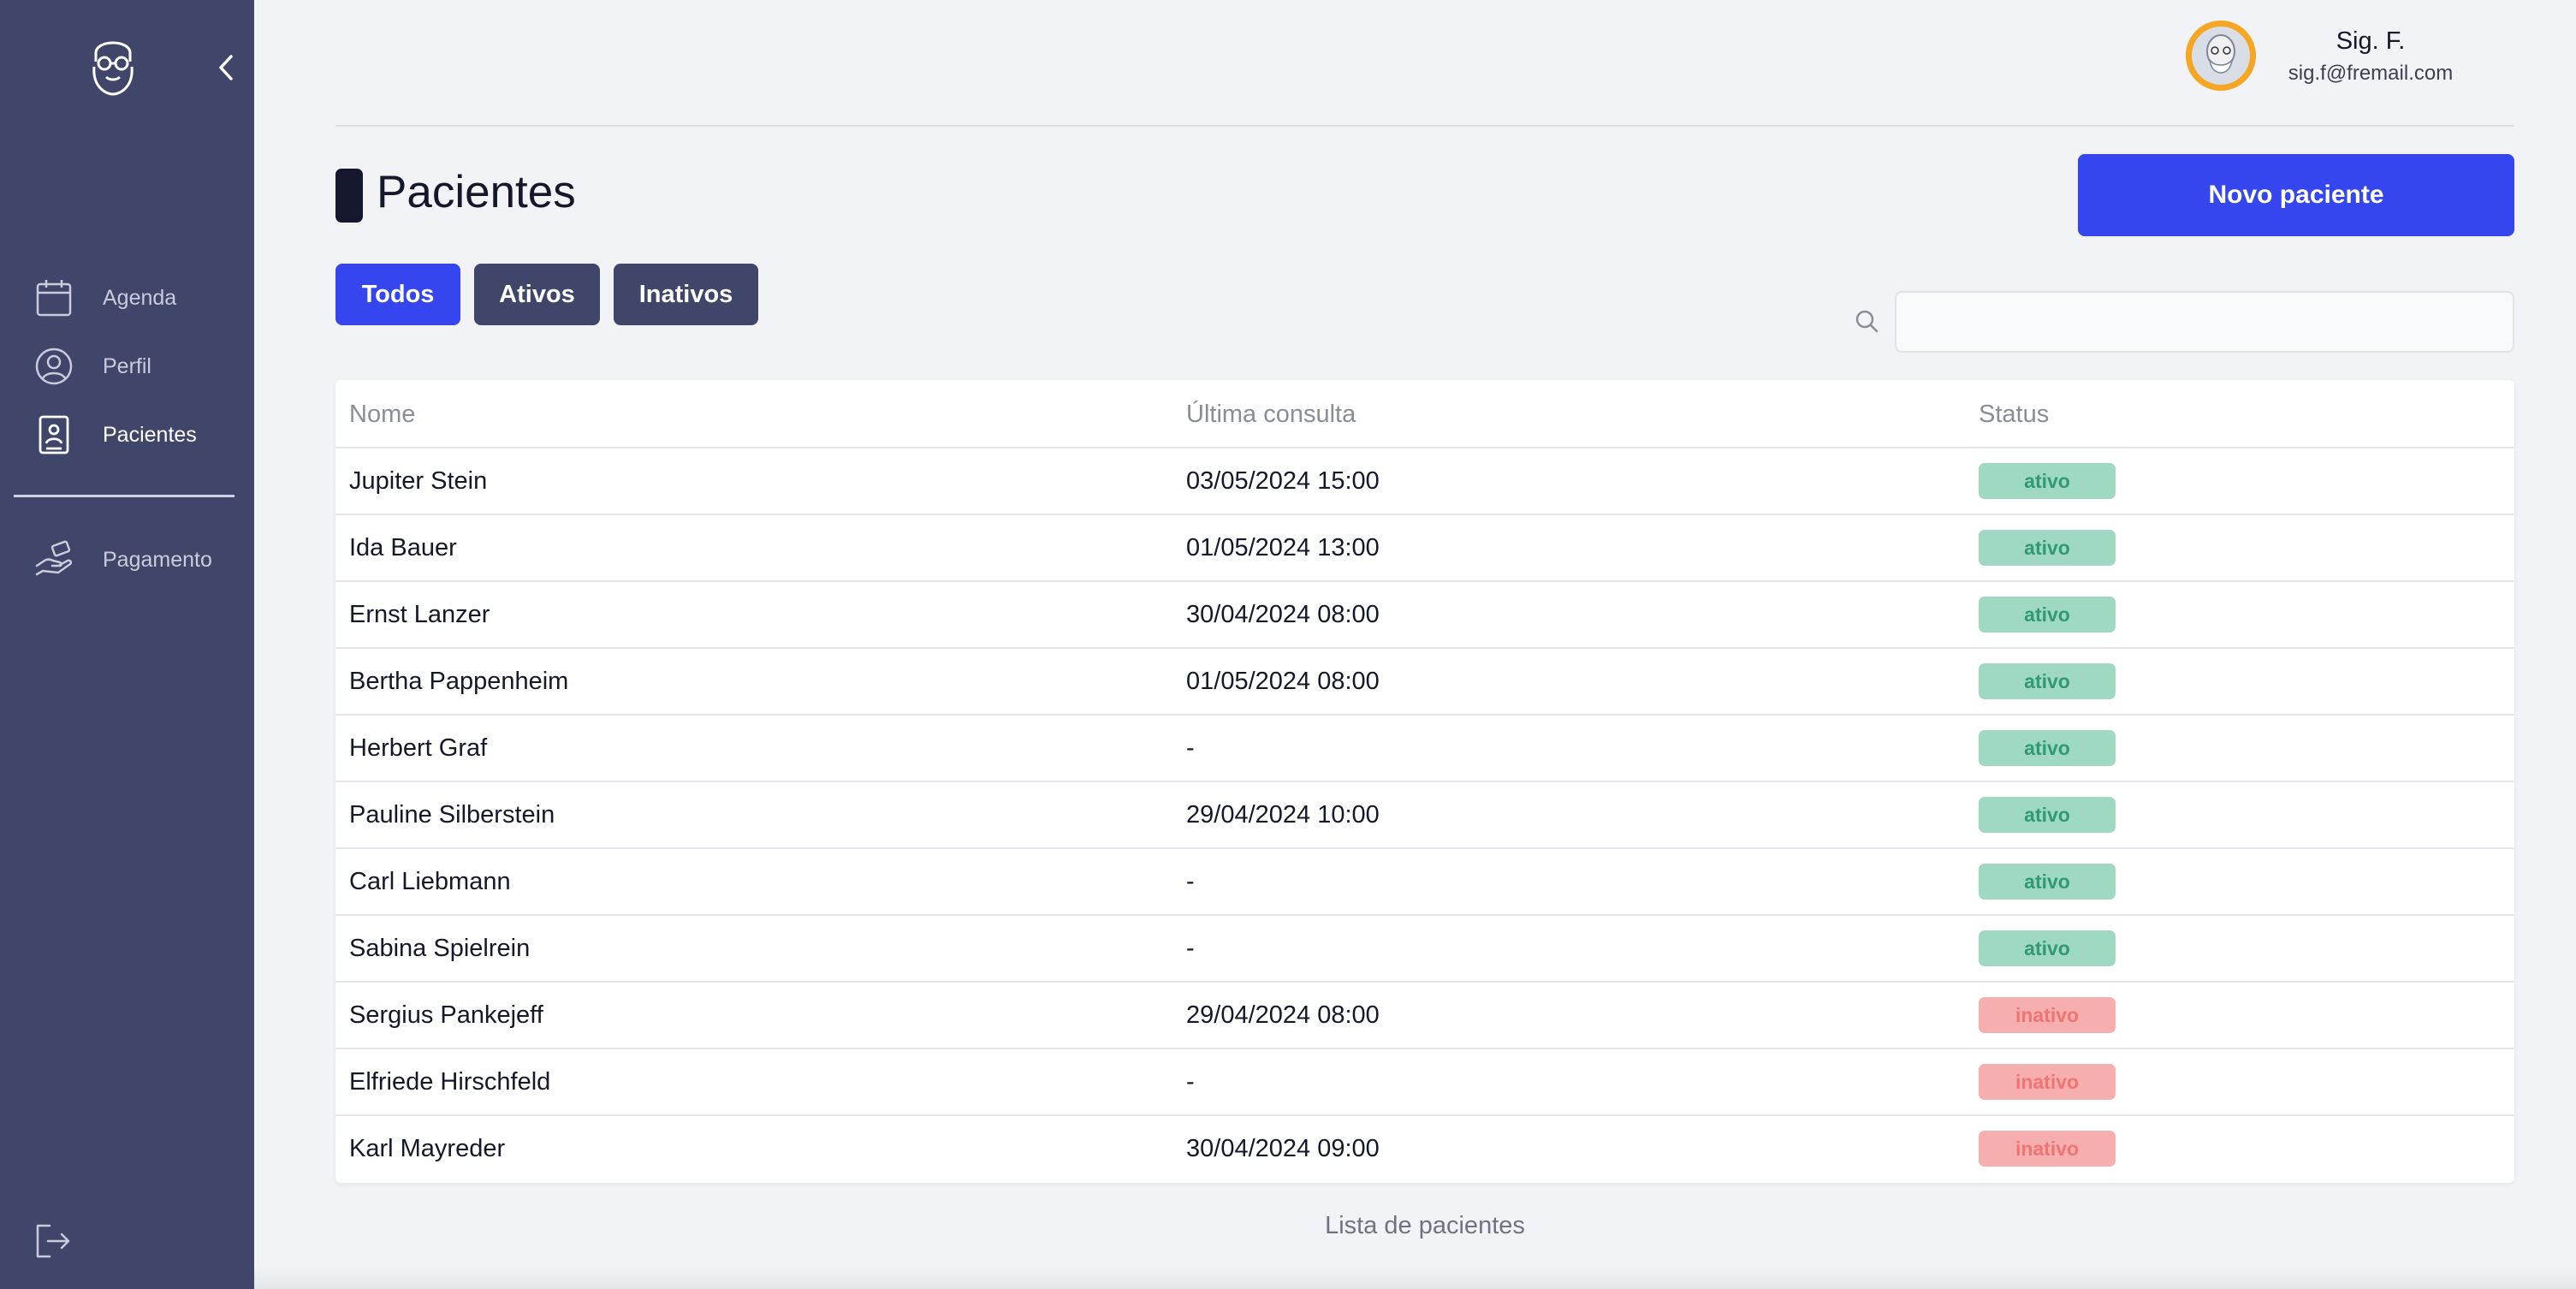 Image resolution: width=2576 pixels, height=1289 pixels. I want to click on sidebar-item-label: Pacientes, so click(150, 435).